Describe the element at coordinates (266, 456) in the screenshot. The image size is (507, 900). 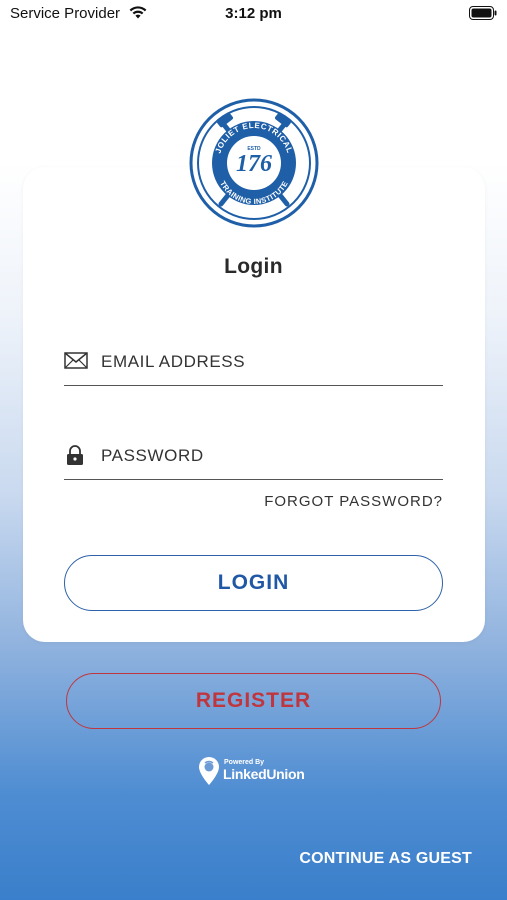
I see `password-input` at that location.